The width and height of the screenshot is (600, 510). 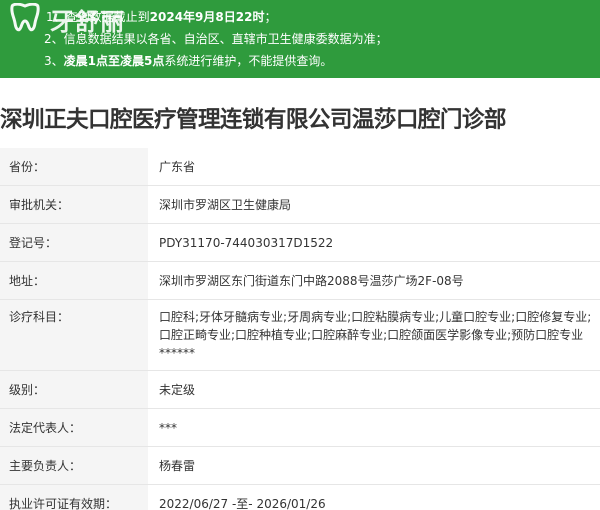 What do you see at coordinates (74, 335) in the screenshot?
I see `row-label: 诊疗科目：` at bounding box center [74, 335].